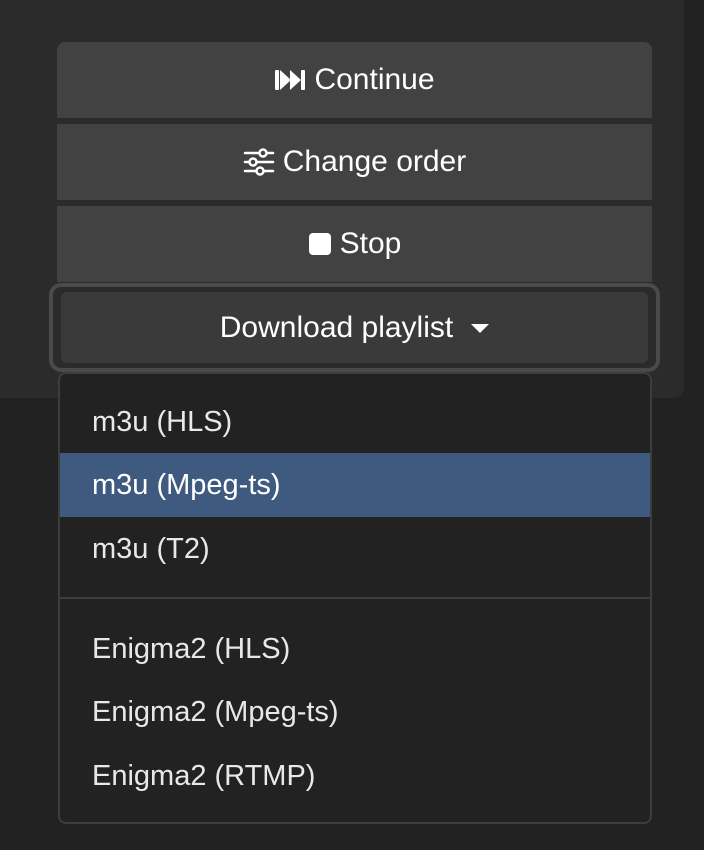  What do you see at coordinates (355, 485) in the screenshot?
I see `menu-item-m3u-mpeg-ts: m3u (Mpeg-ts)` at bounding box center [355, 485].